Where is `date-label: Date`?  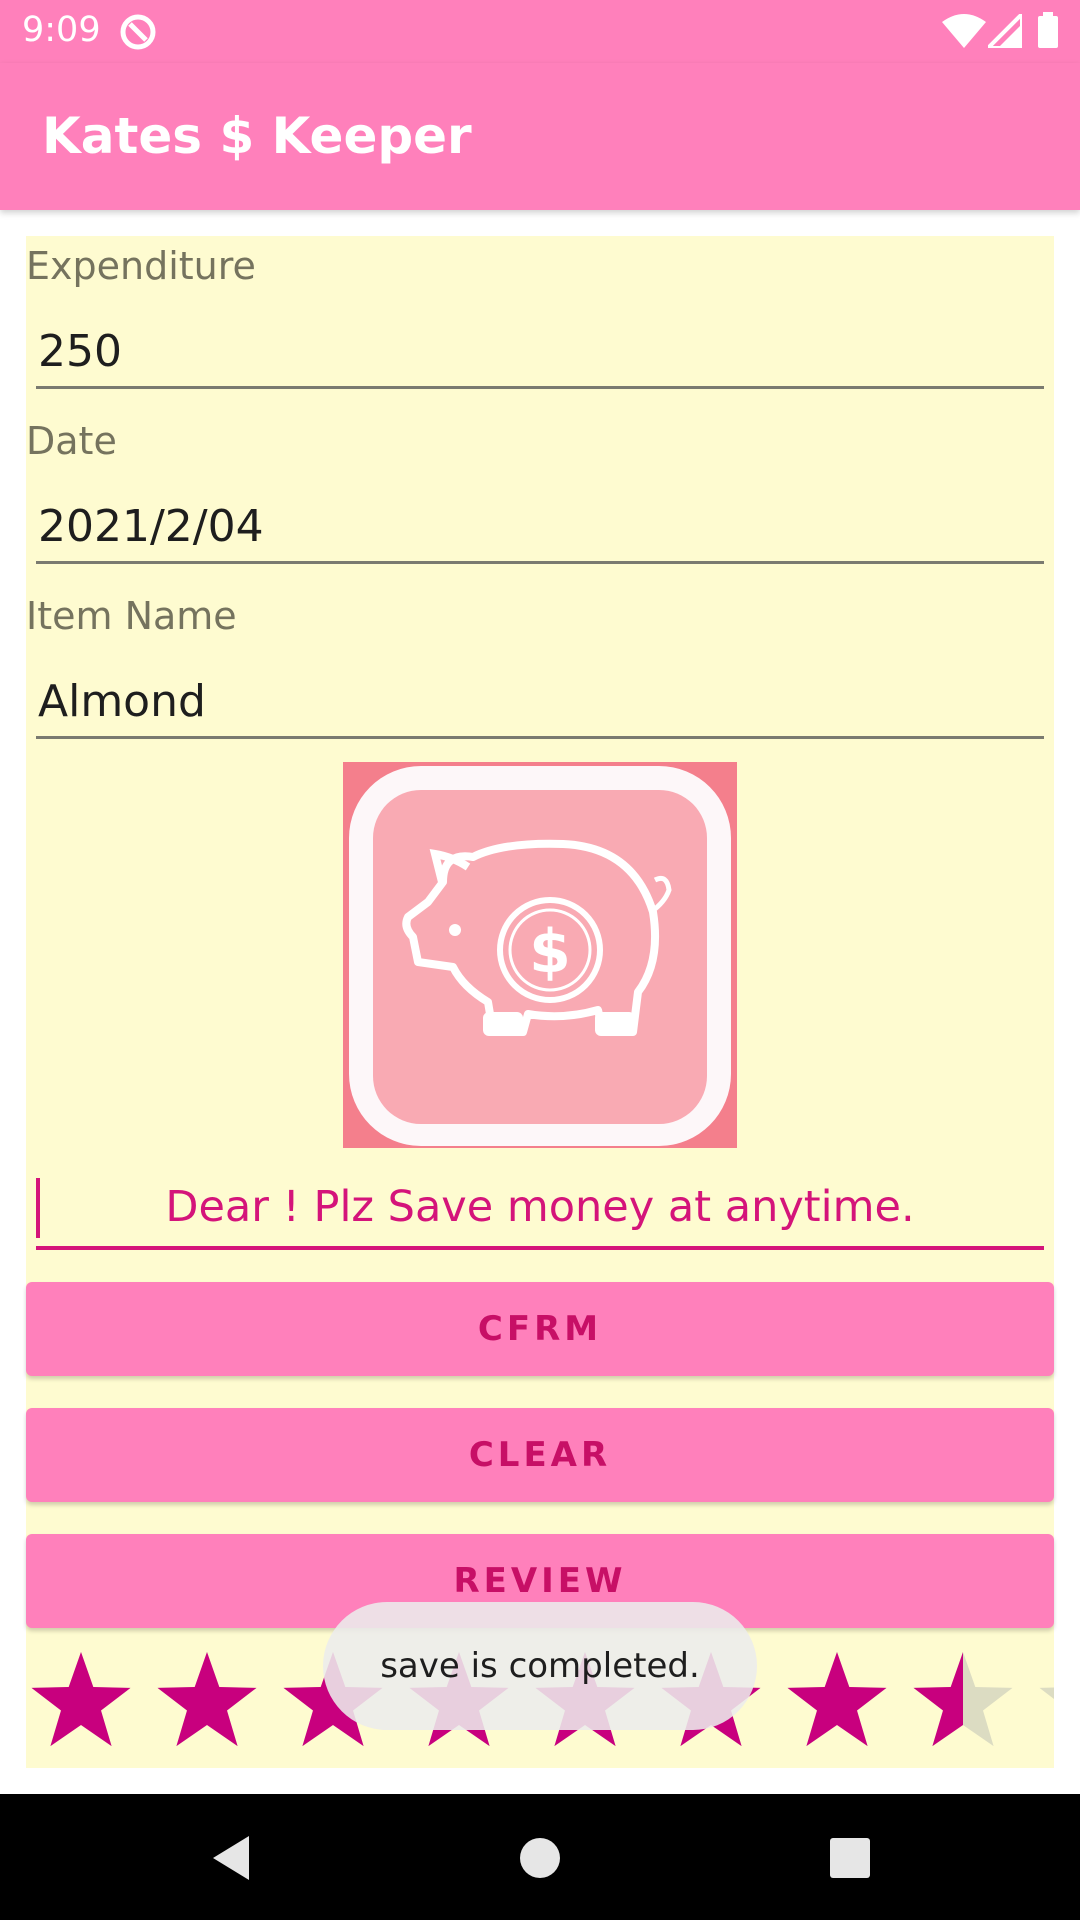 date-label: Date is located at coordinates (71, 441).